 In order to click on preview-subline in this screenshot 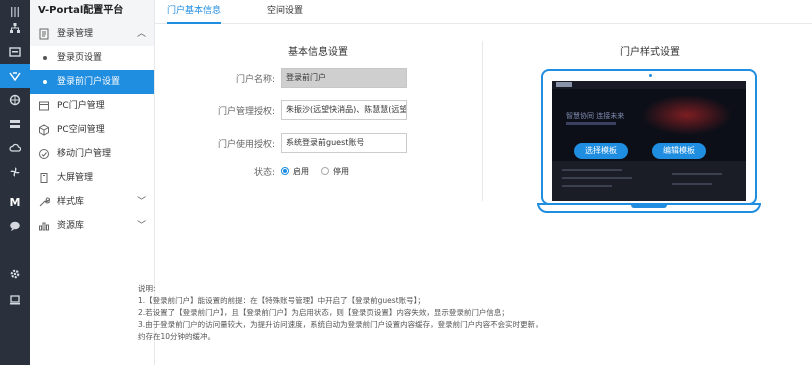, I will do `click(591, 123)`.